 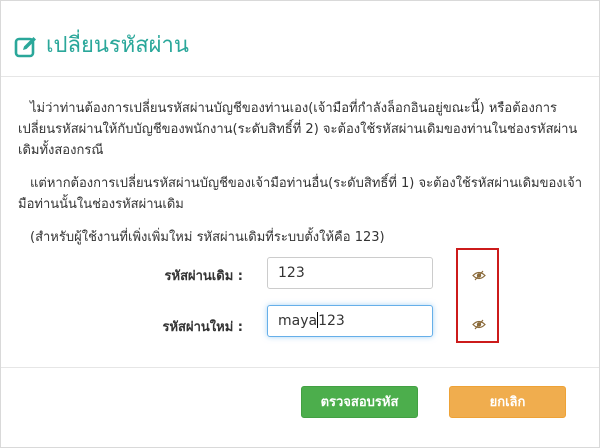 What do you see at coordinates (117, 45) in the screenshot?
I see `dialog-title: เปลี่ยนรหัสผ่าน` at bounding box center [117, 45].